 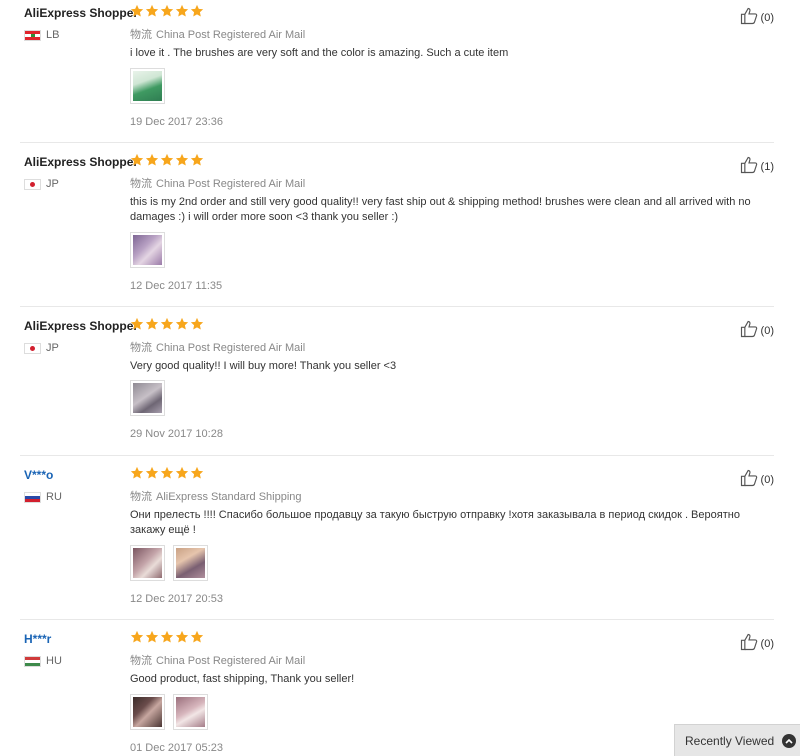 What do you see at coordinates (730, 740) in the screenshot?
I see `recently-viewed-label: Recently Viewed` at bounding box center [730, 740].